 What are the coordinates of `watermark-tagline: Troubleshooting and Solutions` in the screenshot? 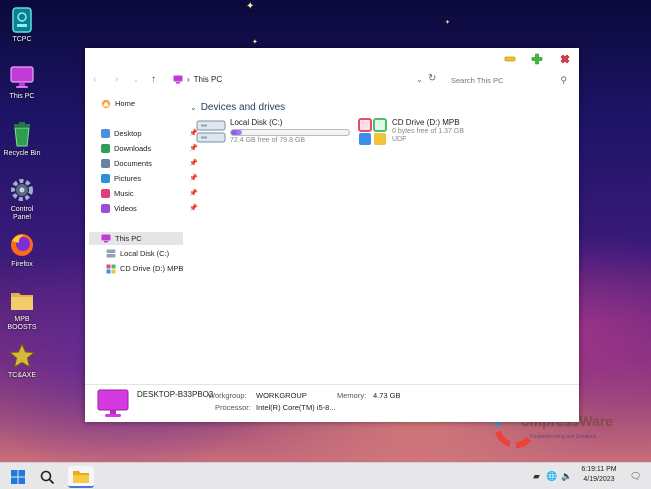 It's located at (563, 437).